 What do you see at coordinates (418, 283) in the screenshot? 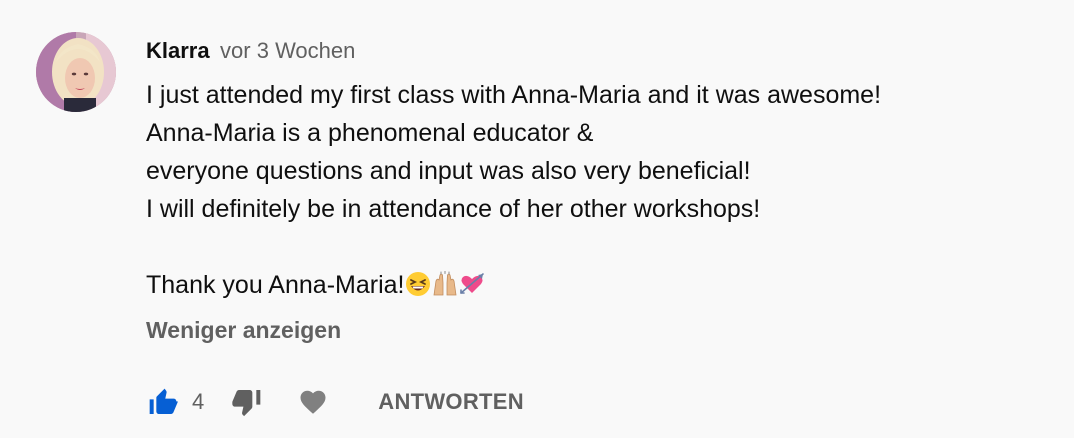
I see `grinning-squinting-face-emoji` at bounding box center [418, 283].